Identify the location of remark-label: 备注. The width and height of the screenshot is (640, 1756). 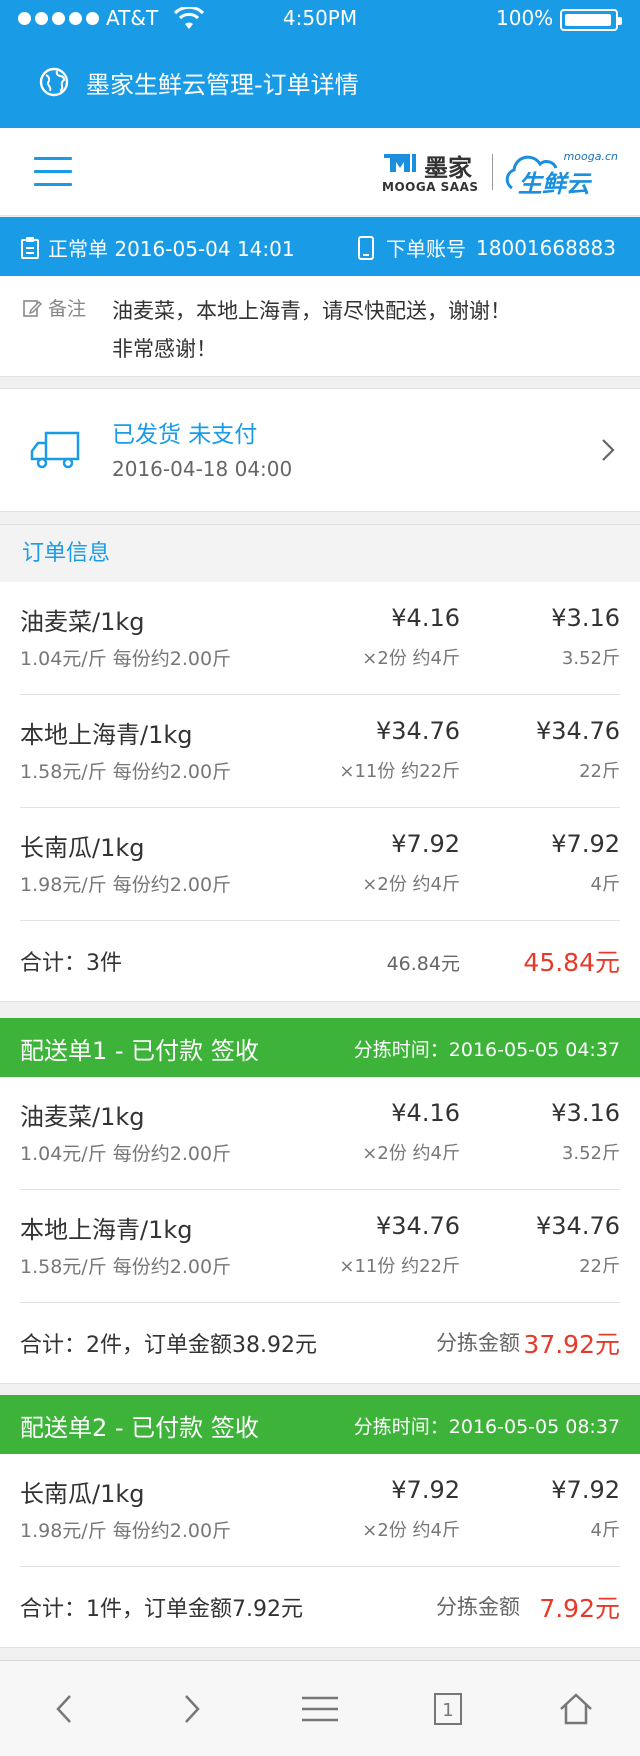
(67, 309).